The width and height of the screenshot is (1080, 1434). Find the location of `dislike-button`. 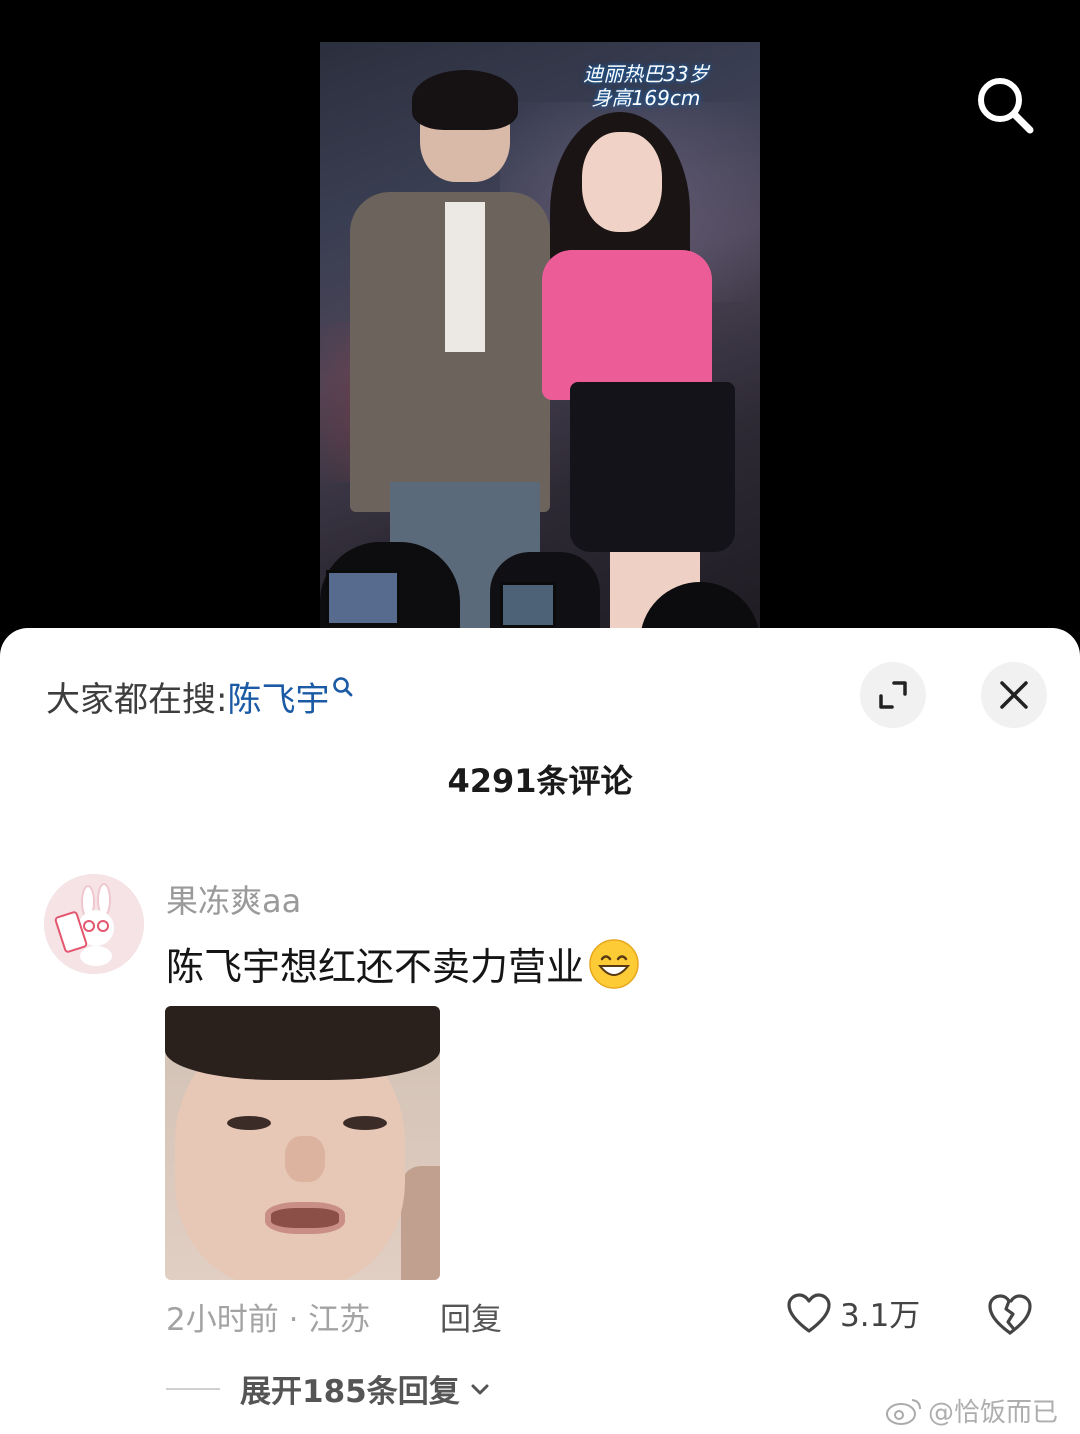

dislike-button is located at coordinates (1010, 1314).